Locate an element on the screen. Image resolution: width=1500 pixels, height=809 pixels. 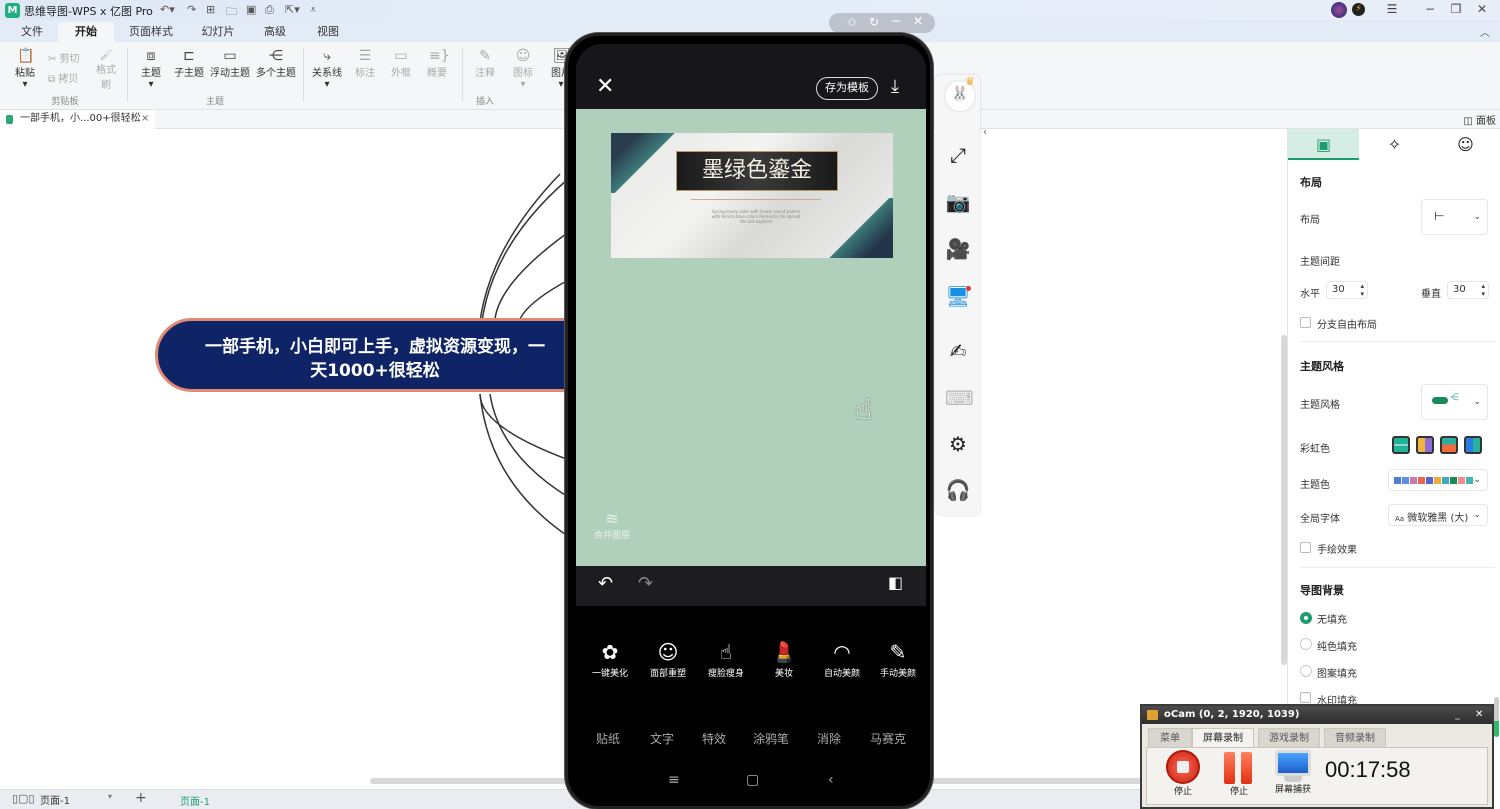
close-button: ✕ is located at coordinates (1482, 9).